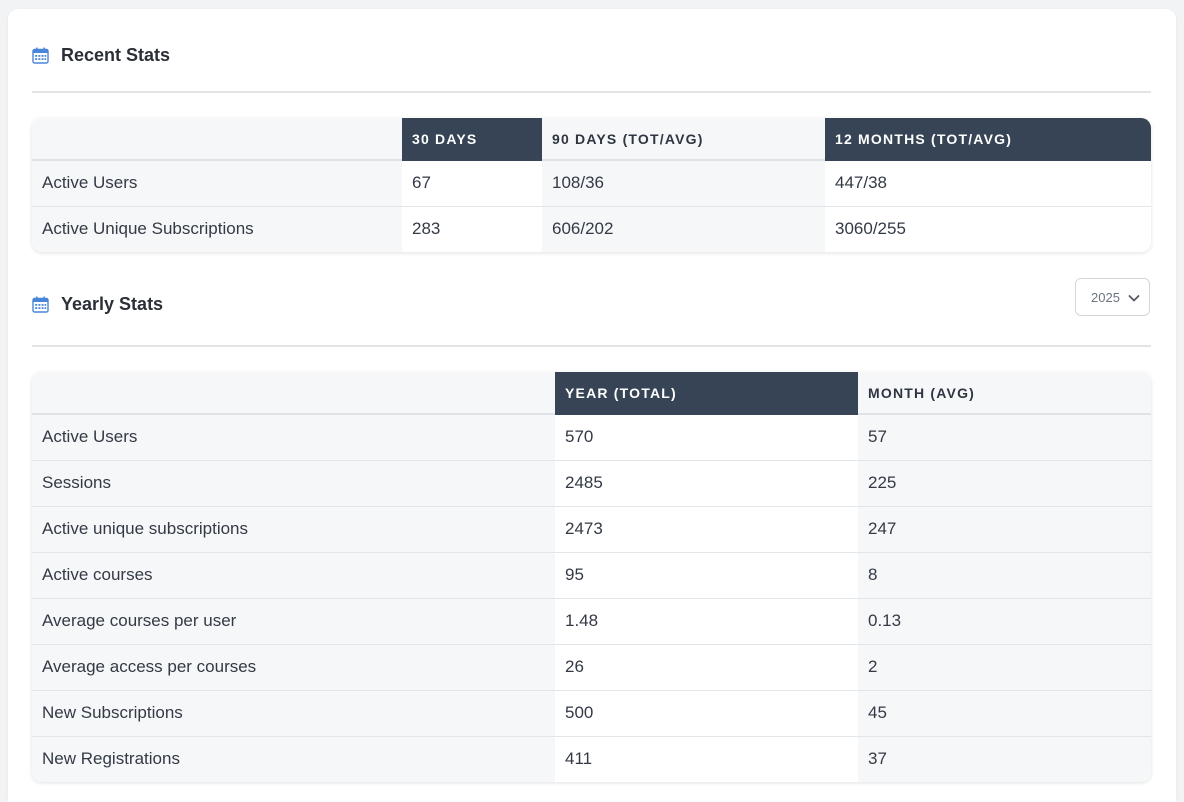 The height and width of the screenshot is (802, 1184). I want to click on cell-value: 8, so click(1004, 575).